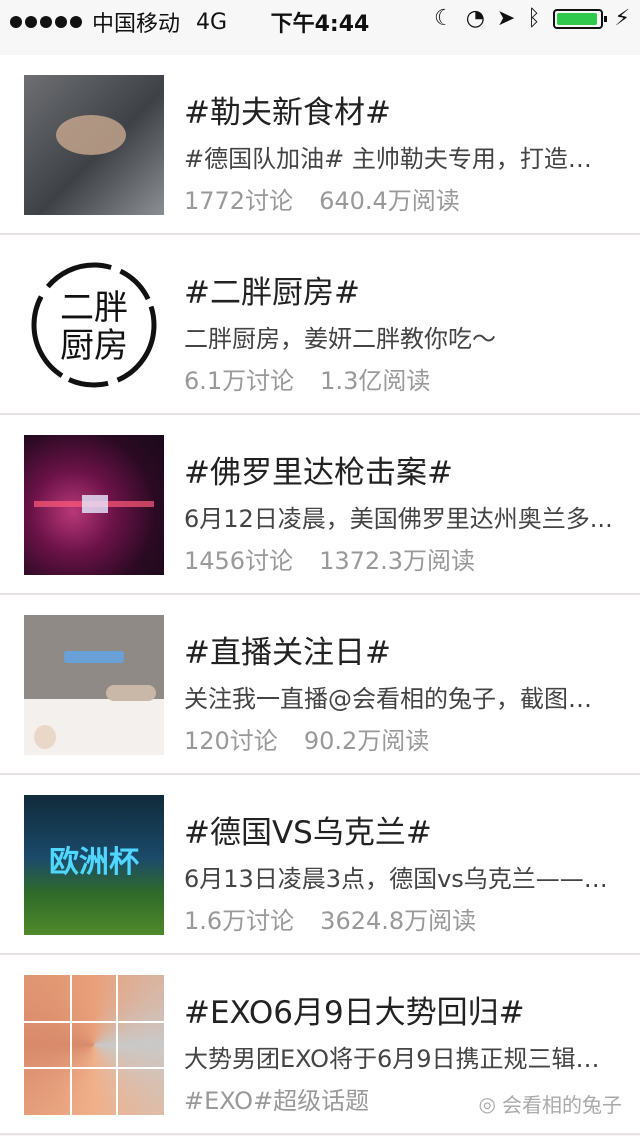 This screenshot has height=1136, width=640. I want to click on topic-thumbnail: 二胖 厨房, so click(94, 325).